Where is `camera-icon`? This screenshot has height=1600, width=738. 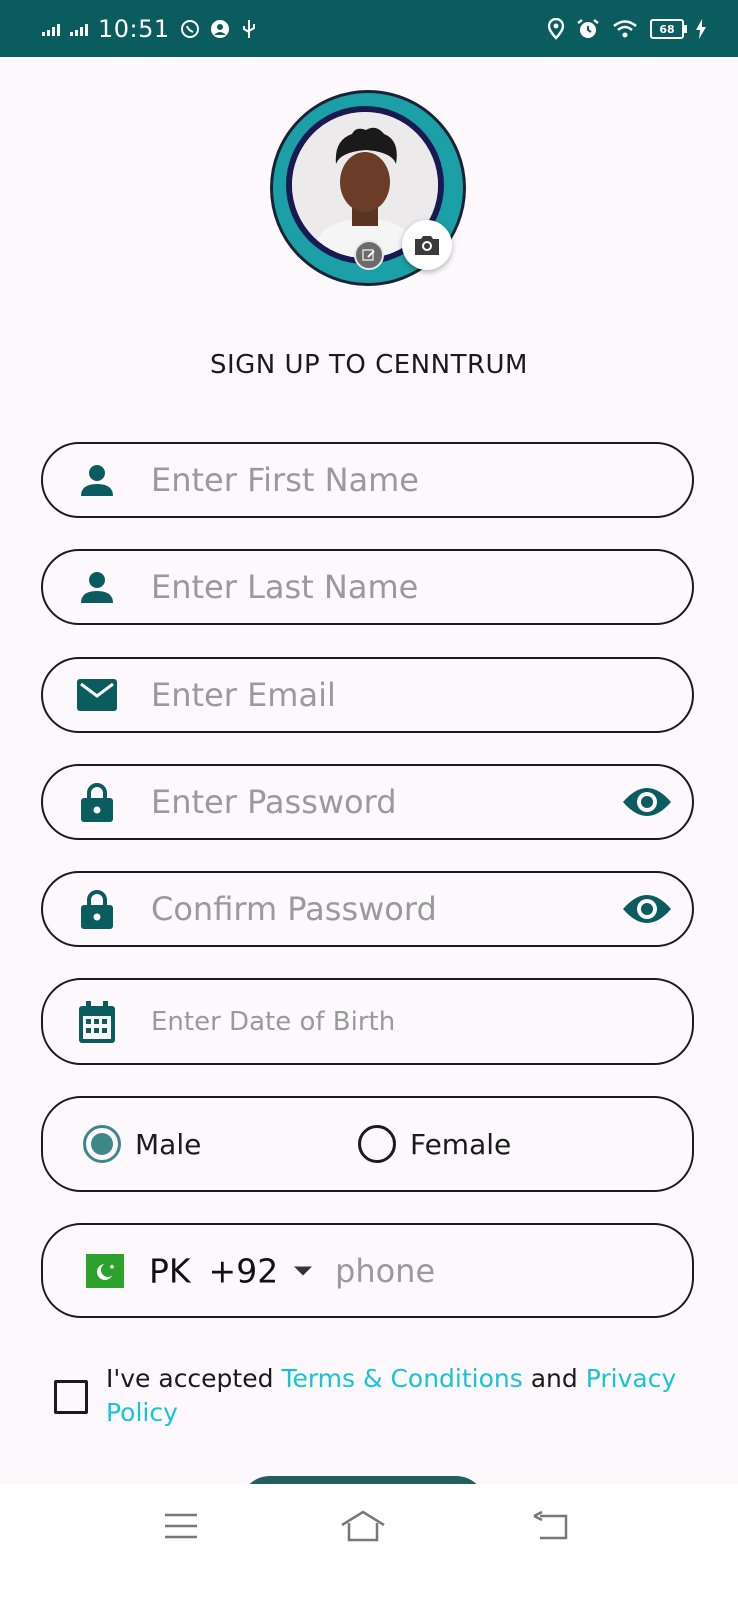 camera-icon is located at coordinates (427, 245).